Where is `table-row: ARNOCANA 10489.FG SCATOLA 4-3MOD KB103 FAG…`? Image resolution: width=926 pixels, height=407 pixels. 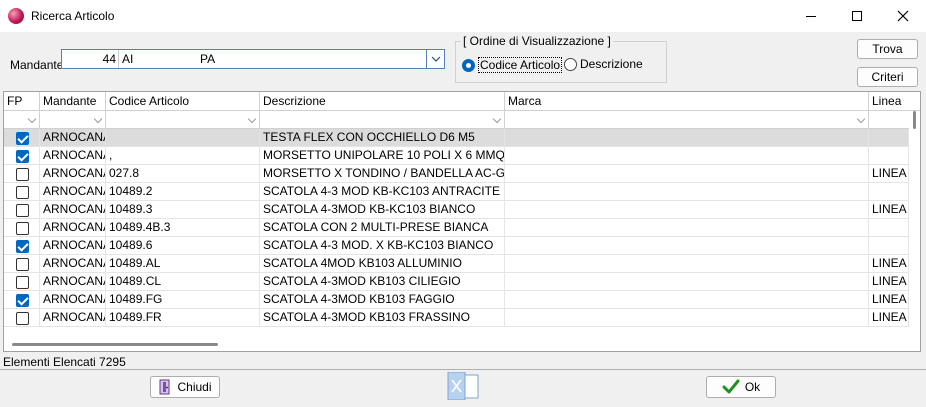
table-row: ARNOCANA 10489.FG SCATOLA 4-3MOD KB103 FAG… is located at coordinates (456, 300).